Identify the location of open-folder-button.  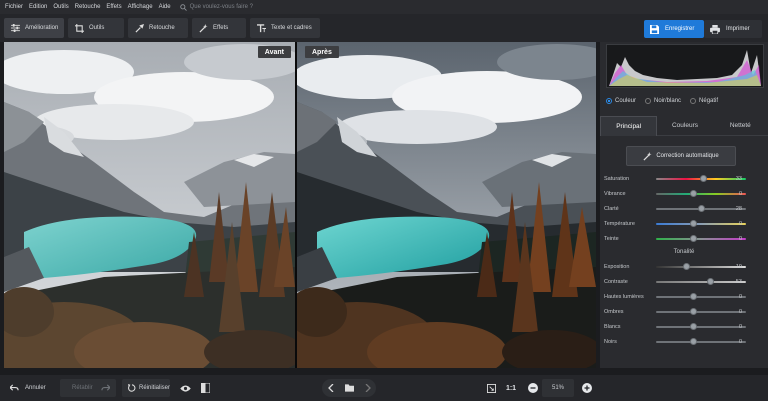
(349, 388).